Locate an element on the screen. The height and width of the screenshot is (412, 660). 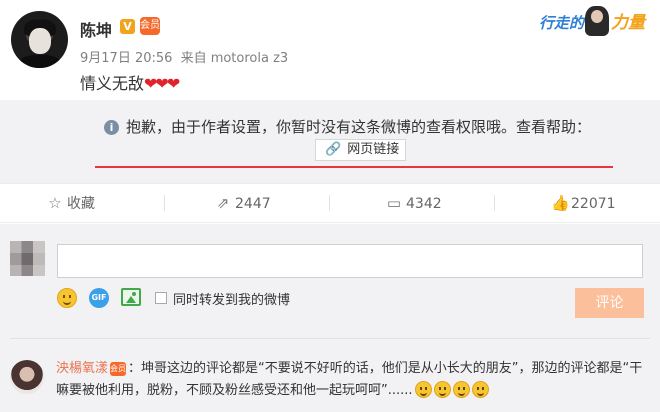
post-text: 情义无敌❤❤❤ is located at coordinates (130, 82).